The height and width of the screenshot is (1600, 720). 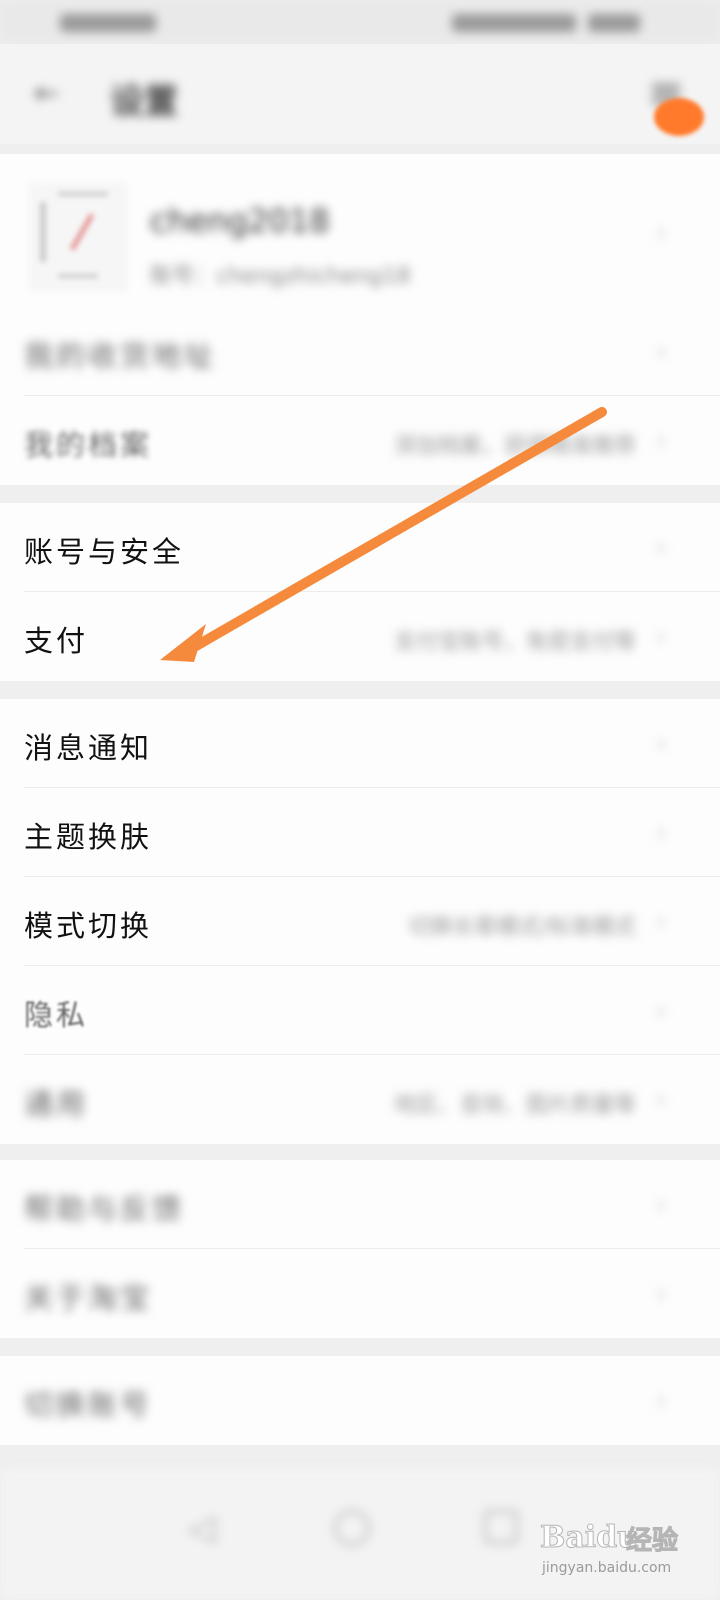 I want to click on profile-section: cheng2018 账号：chengzhicheng18 ›, so click(x=360, y=238).